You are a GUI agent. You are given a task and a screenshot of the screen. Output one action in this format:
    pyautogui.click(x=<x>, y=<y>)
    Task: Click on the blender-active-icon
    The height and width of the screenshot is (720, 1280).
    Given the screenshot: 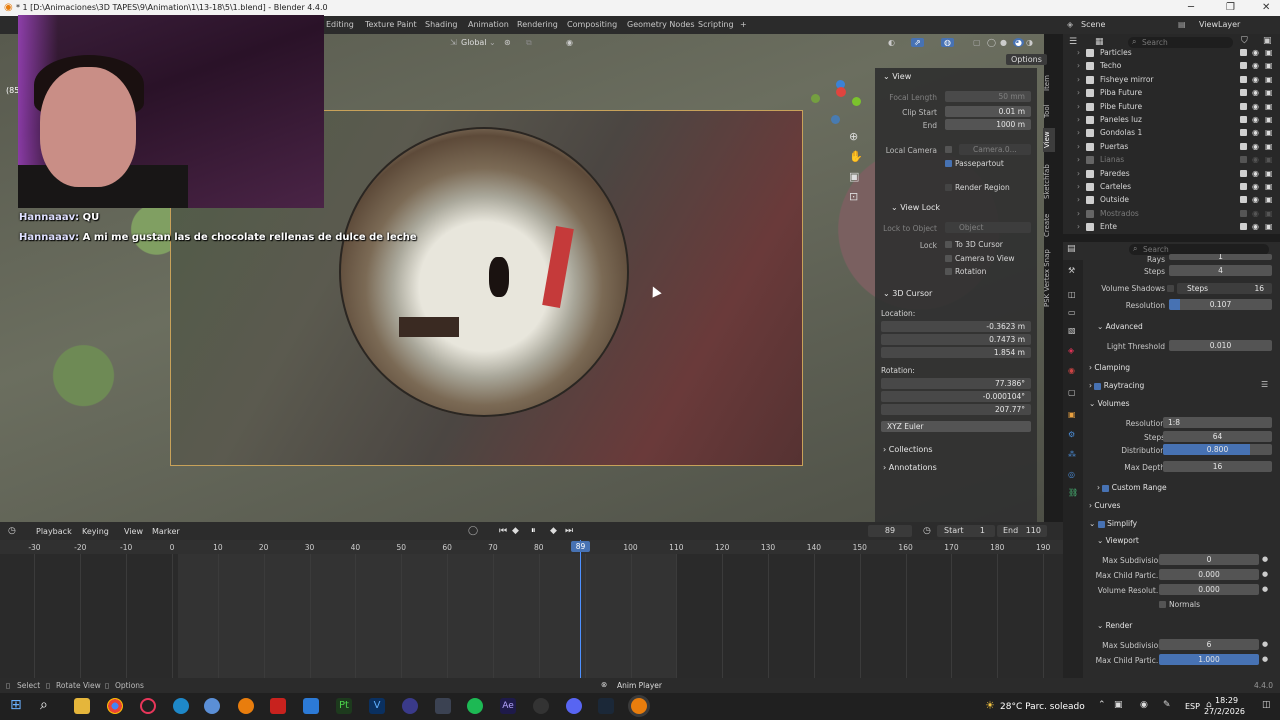 What is the action you would take?
    pyautogui.click(x=639, y=706)
    